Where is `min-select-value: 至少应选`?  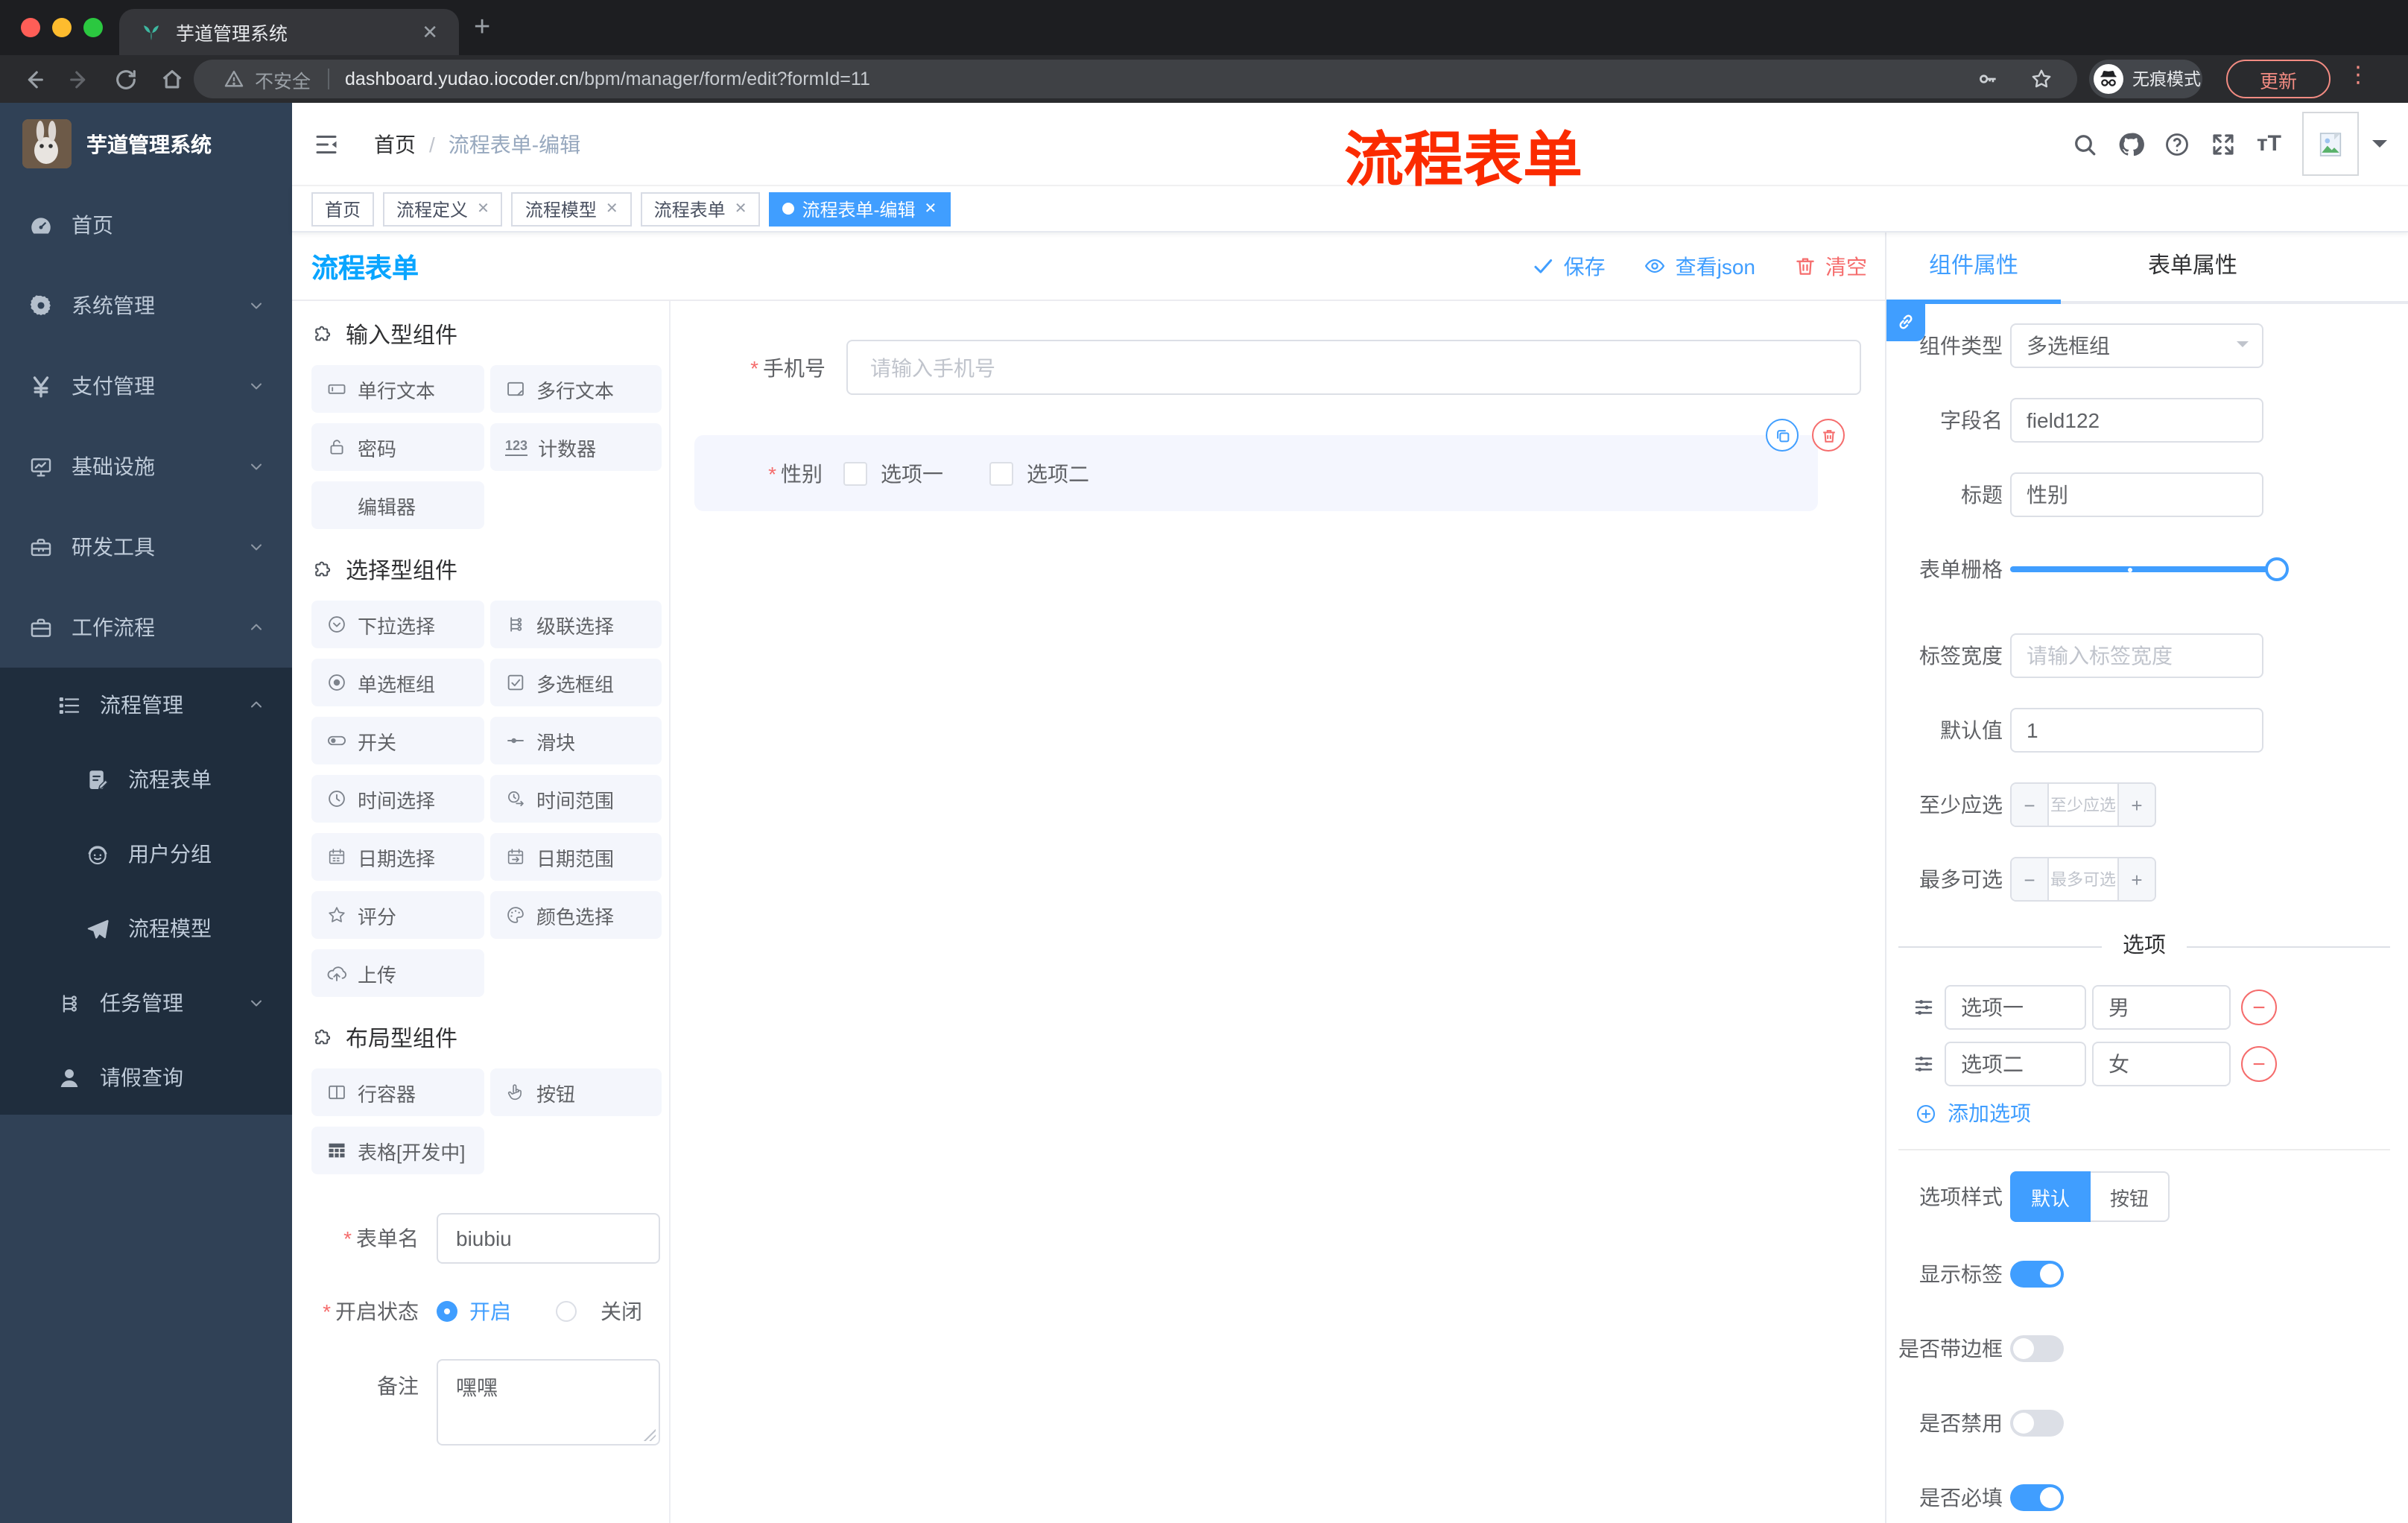
min-select-value: 至少应选 is located at coordinates (2083, 805).